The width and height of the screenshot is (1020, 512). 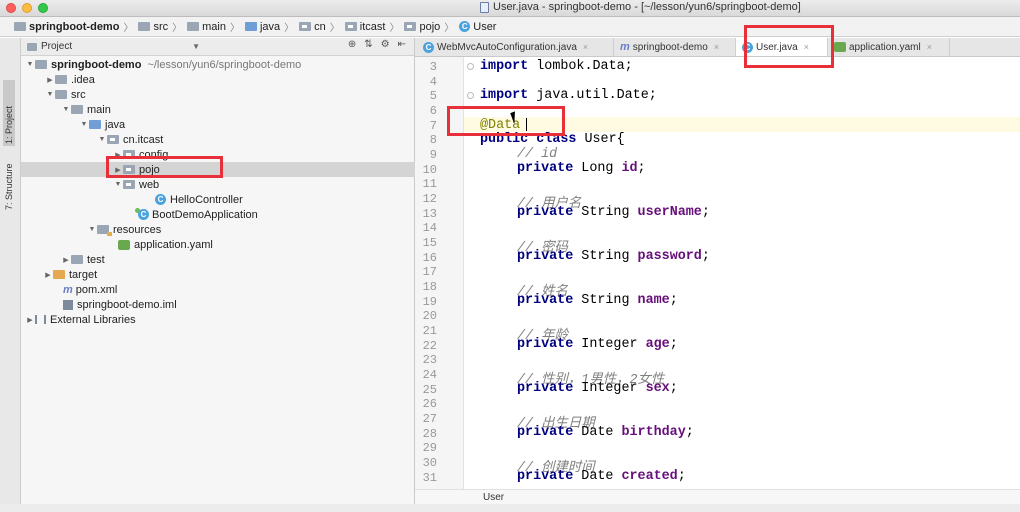 I want to click on spring-boot-class-icon: C, so click(x=142, y=214).